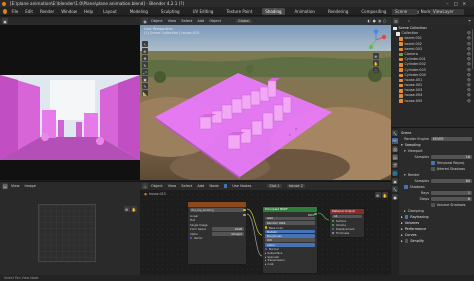 Image resolution: width=474 pixels, height=281 pixels. Describe the element at coordinates (451, 139) in the screenshot. I see `render-engine-dropdown: EEVEE` at that location.